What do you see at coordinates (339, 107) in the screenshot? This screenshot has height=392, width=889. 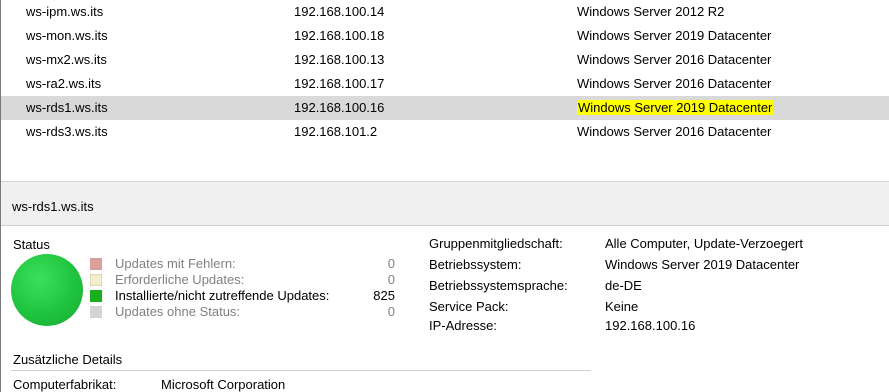 I see `ip-address-cell: 192.168.100.16` at bounding box center [339, 107].